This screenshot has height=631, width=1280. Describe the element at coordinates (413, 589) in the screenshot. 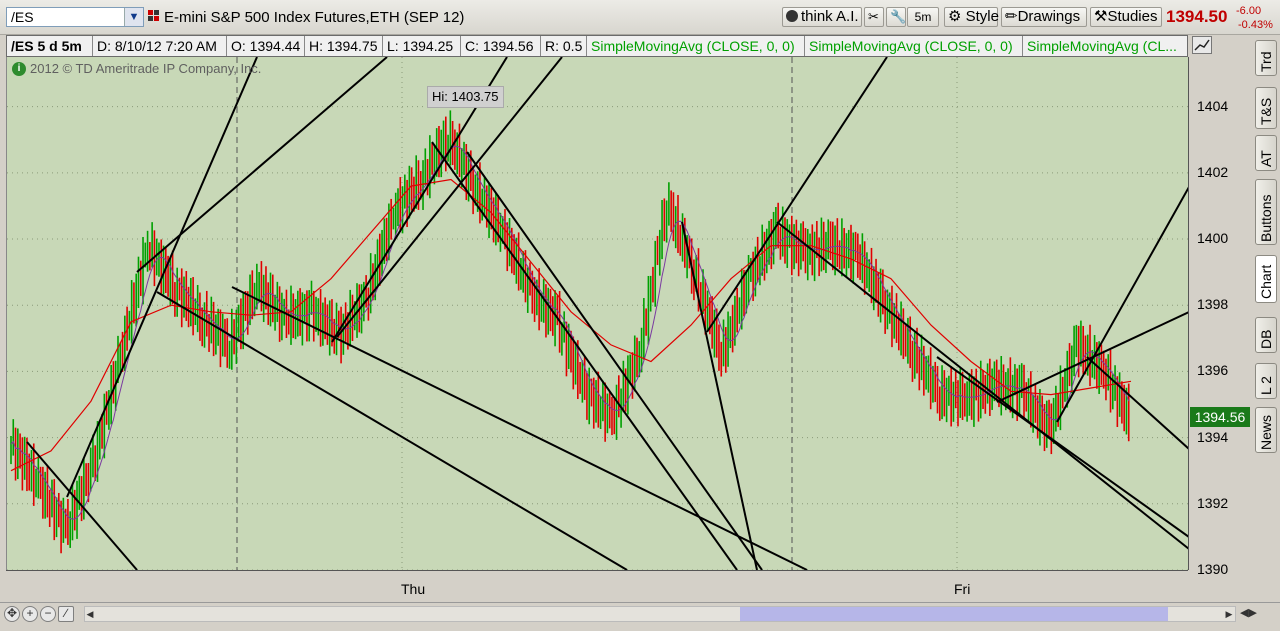

I see `x-tick-thu: Thu` at that location.